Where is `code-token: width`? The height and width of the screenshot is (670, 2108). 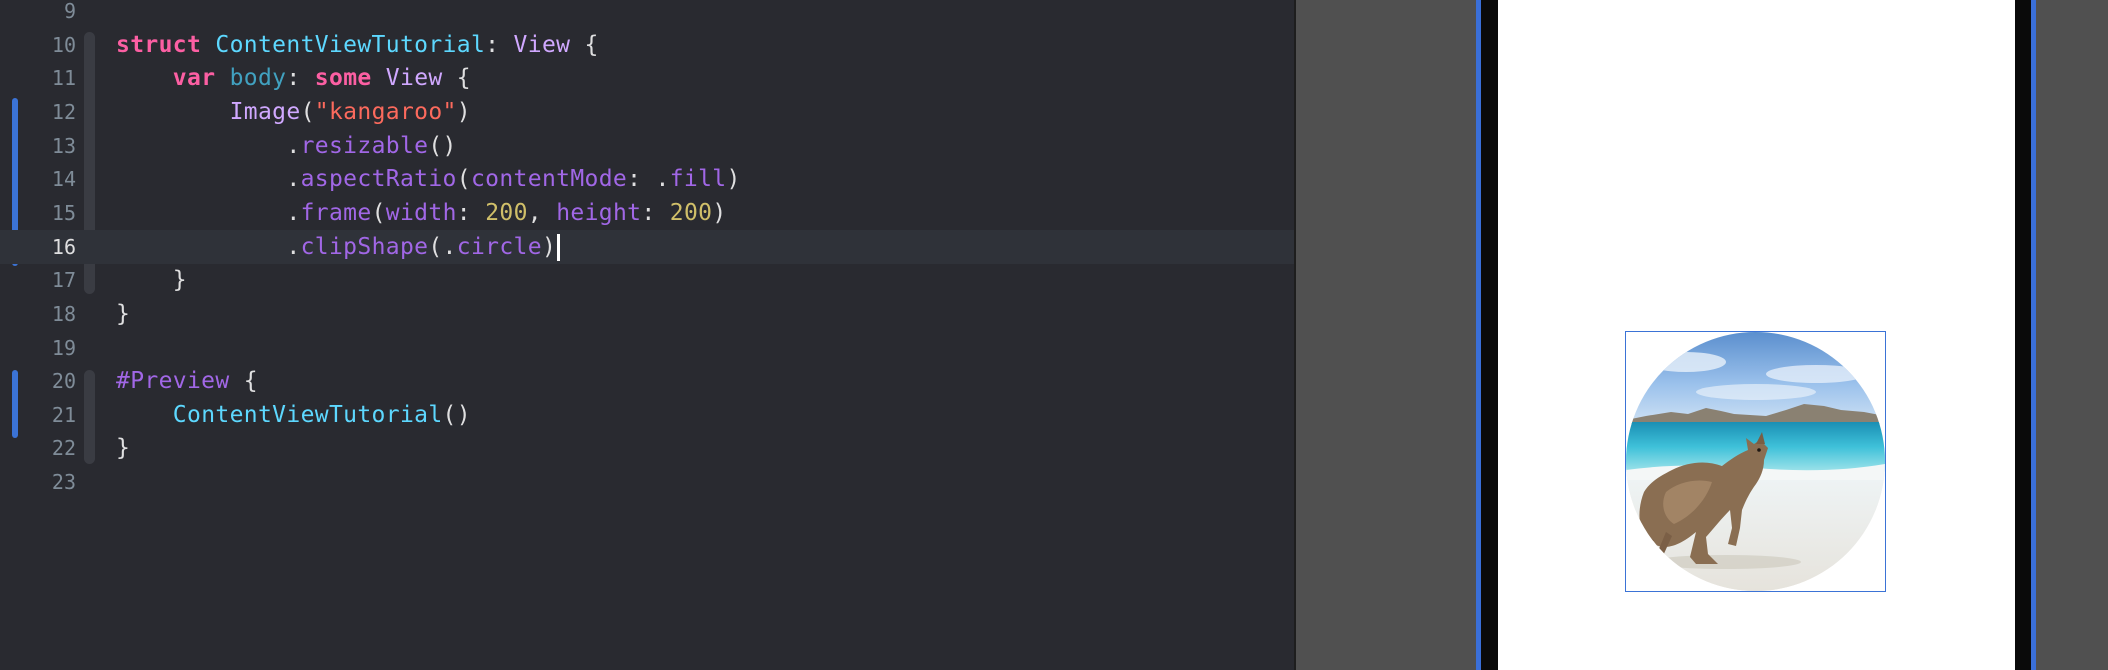
code-token: width is located at coordinates (421, 212).